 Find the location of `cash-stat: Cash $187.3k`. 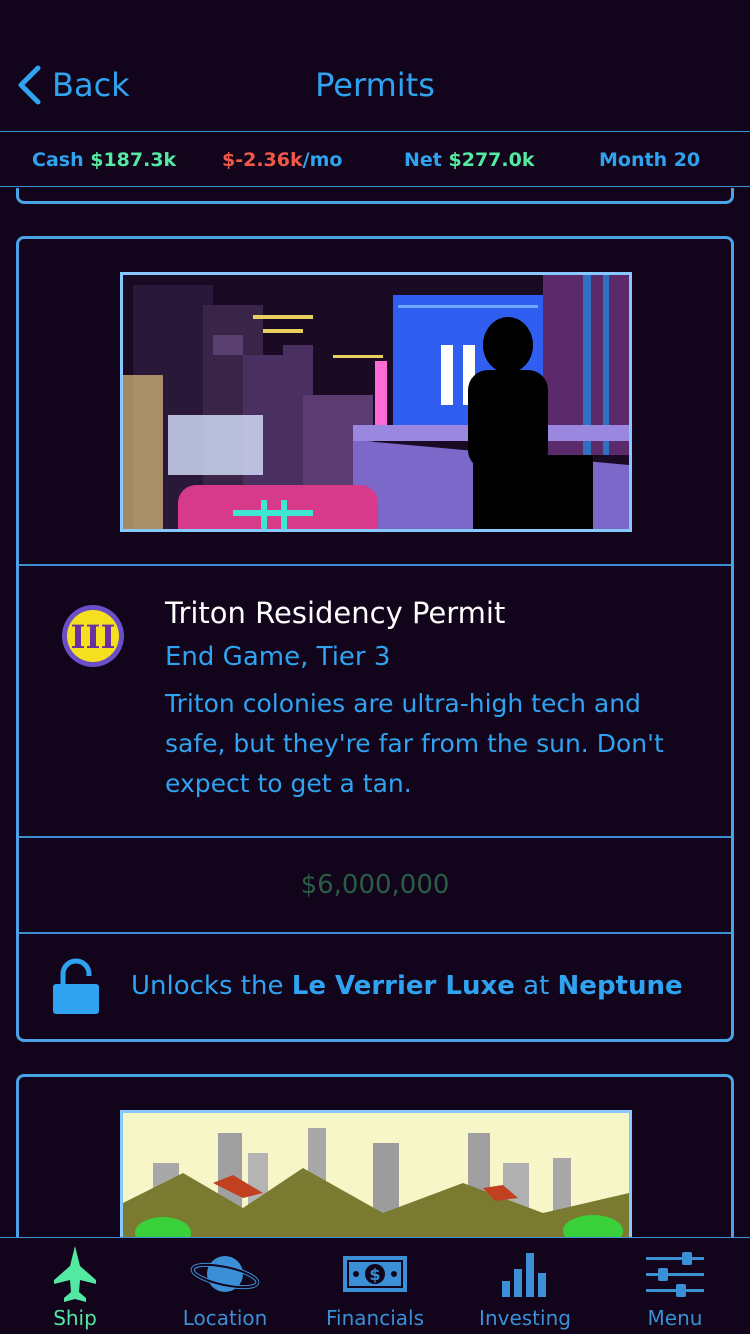

cash-stat: Cash $187.3k is located at coordinates (104, 160).